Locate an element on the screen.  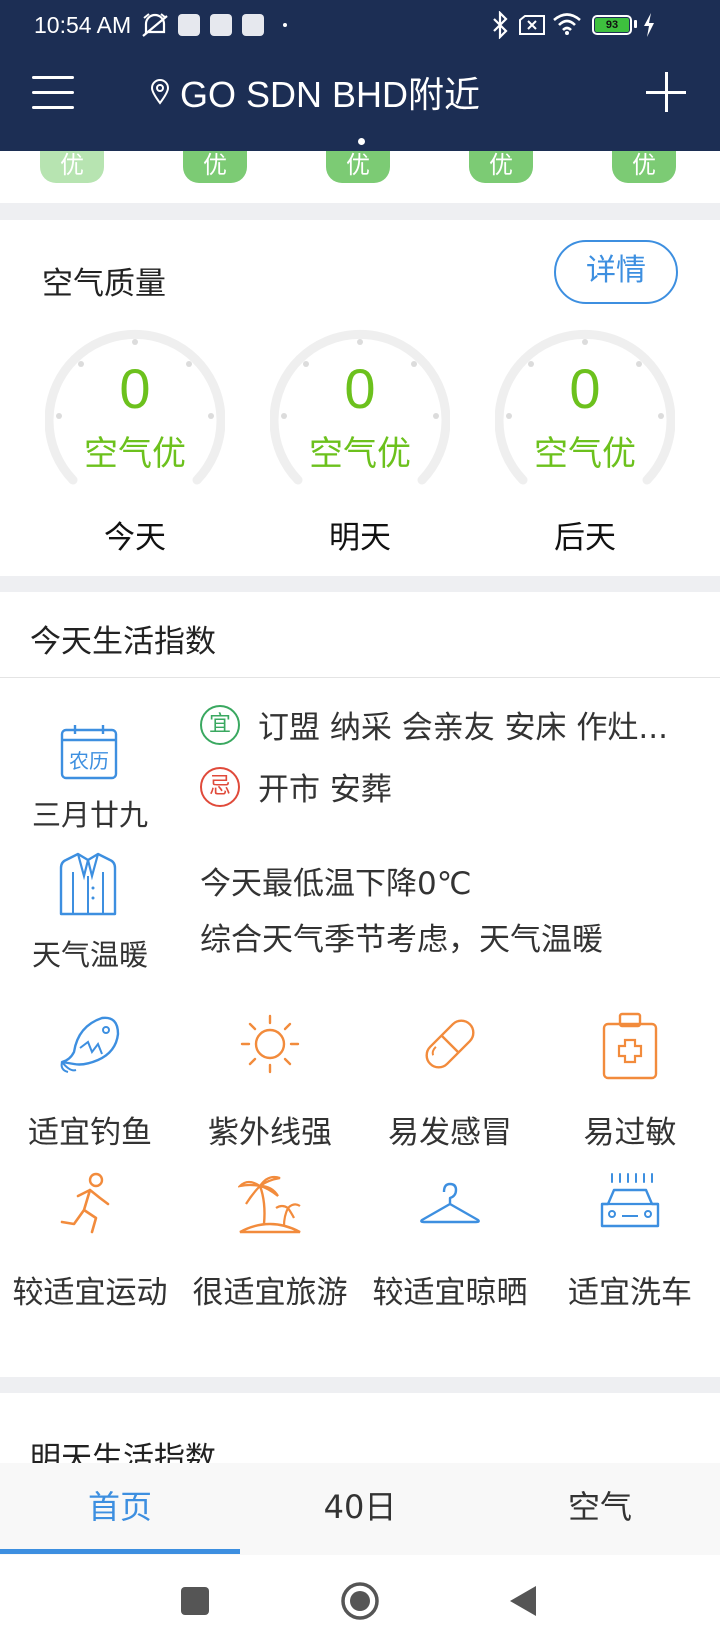
add-city-button is located at coordinates (666, 92).